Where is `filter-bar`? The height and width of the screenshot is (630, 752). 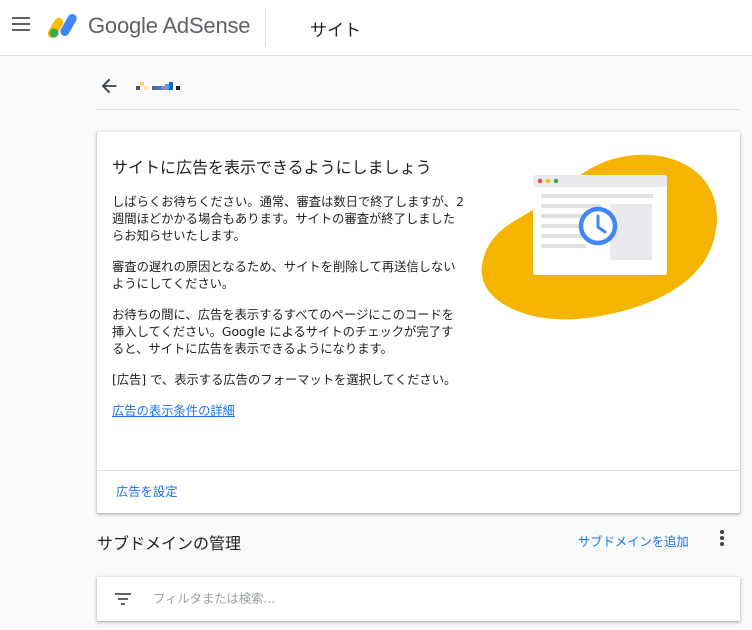
filter-bar is located at coordinates (418, 599).